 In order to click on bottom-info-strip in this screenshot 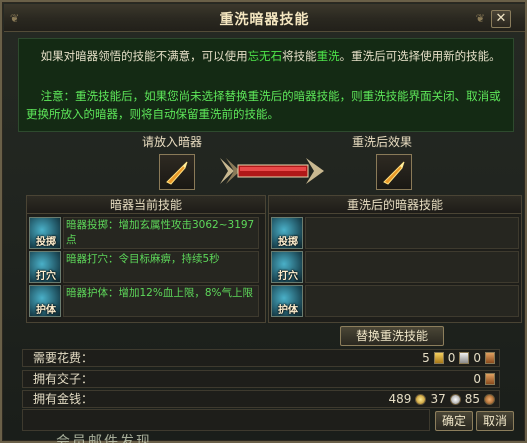, I will do `click(226, 420)`.